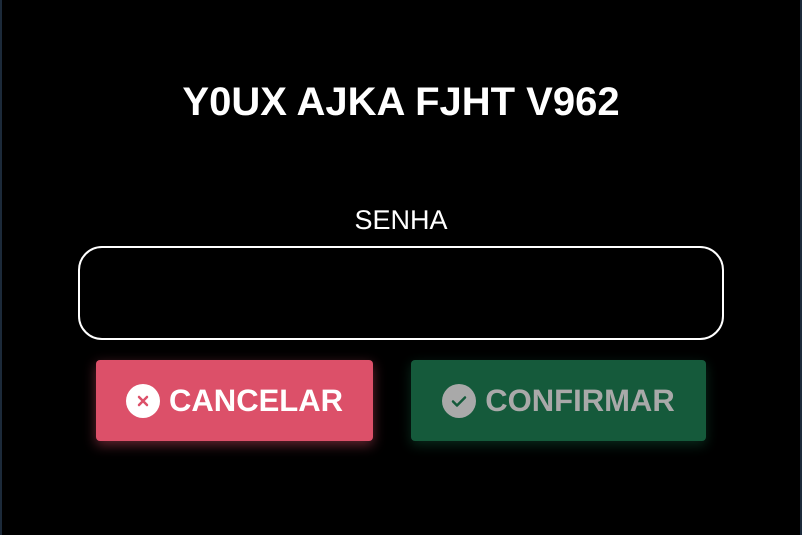  What do you see at coordinates (234, 400) in the screenshot?
I see `cancel-button: CANCELAR` at bounding box center [234, 400].